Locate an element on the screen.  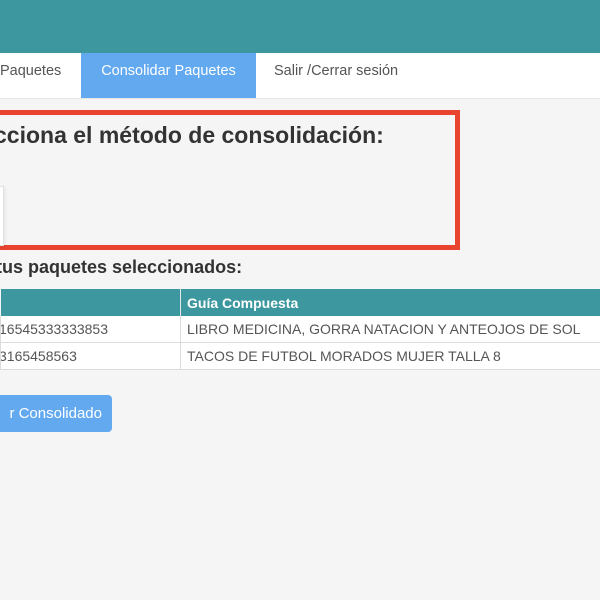
nav-item-consolidar-paquetes: Consolidar Paquetes is located at coordinates (168, 75).